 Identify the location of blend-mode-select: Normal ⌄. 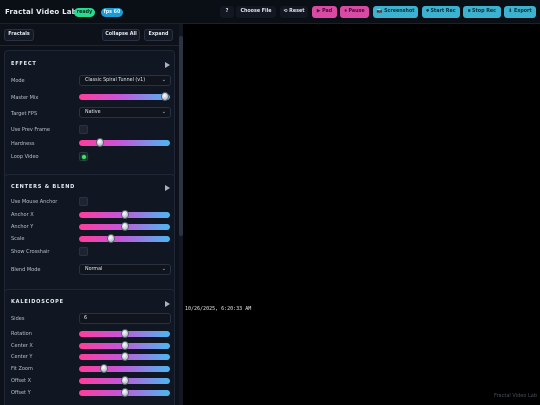
(125, 269).